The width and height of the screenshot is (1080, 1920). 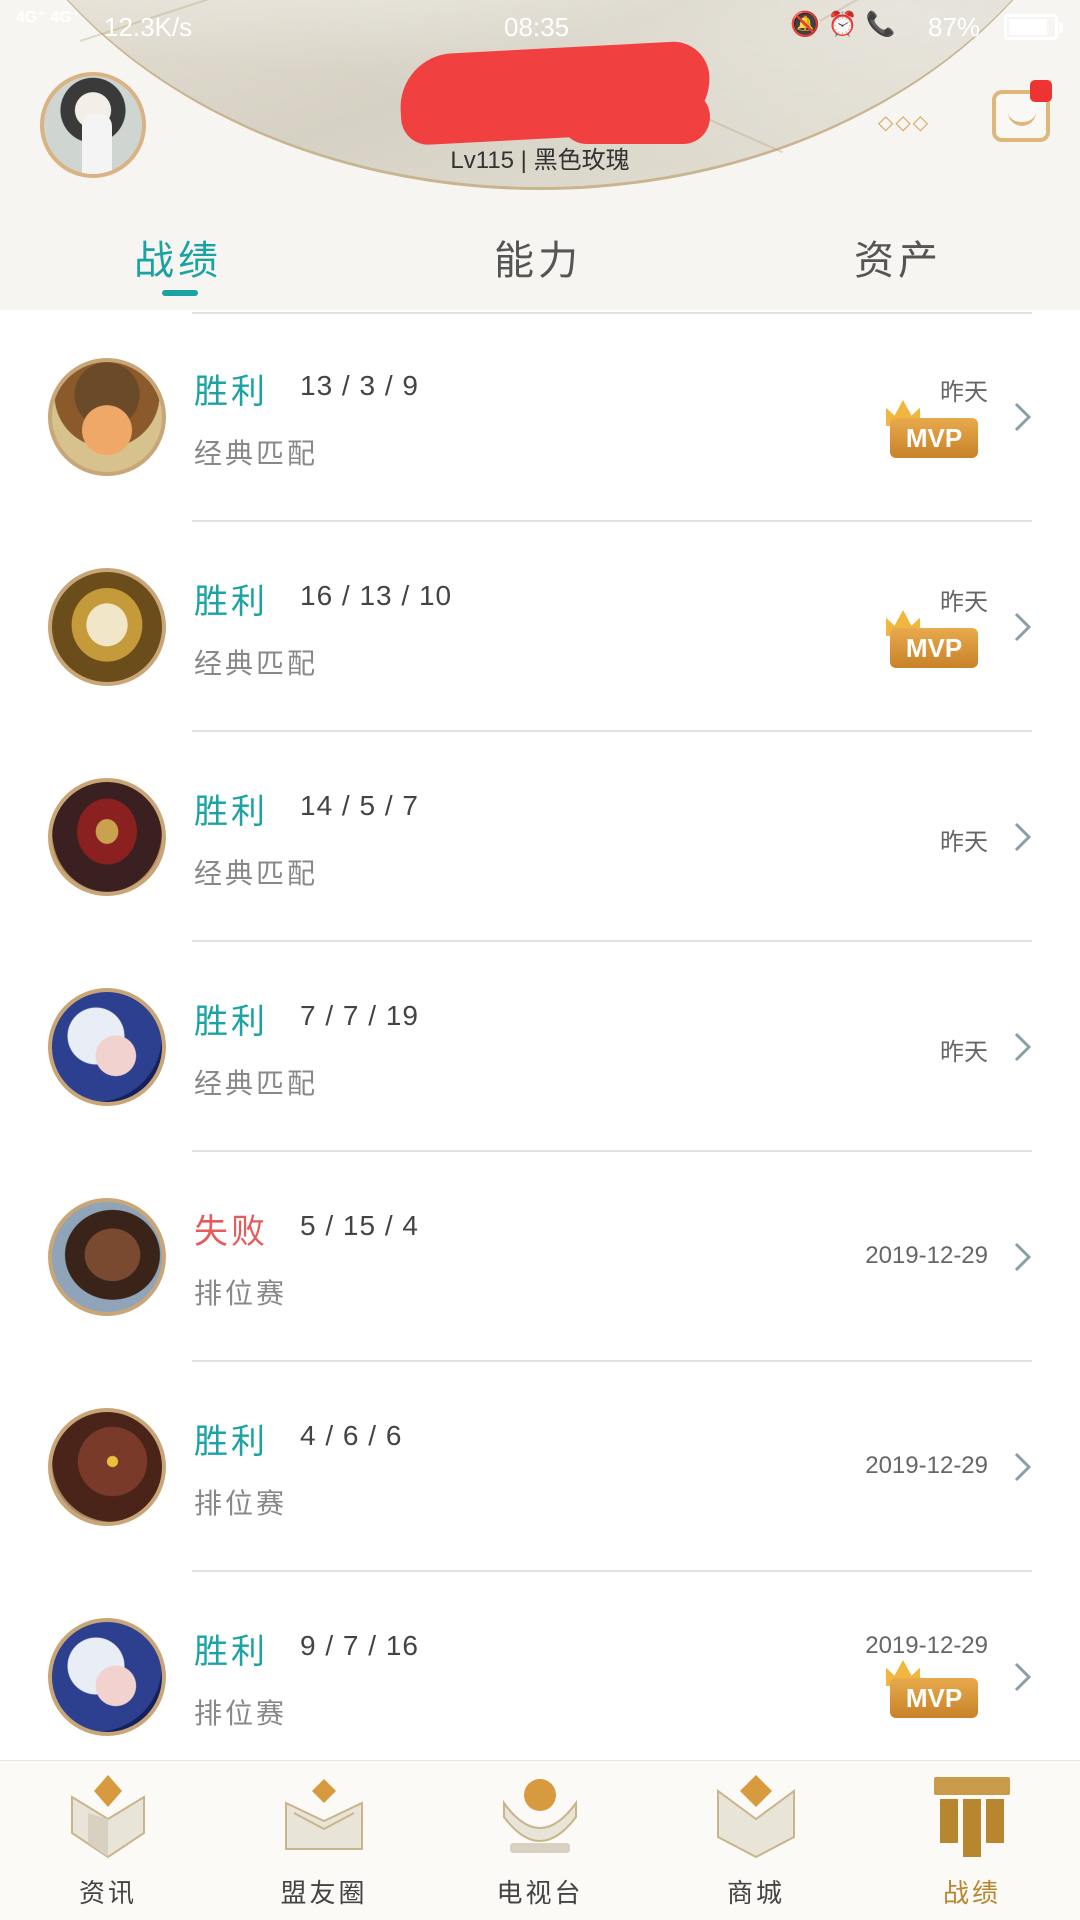 I want to click on more-dots-icon: ◇◇◇, so click(x=904, y=122).